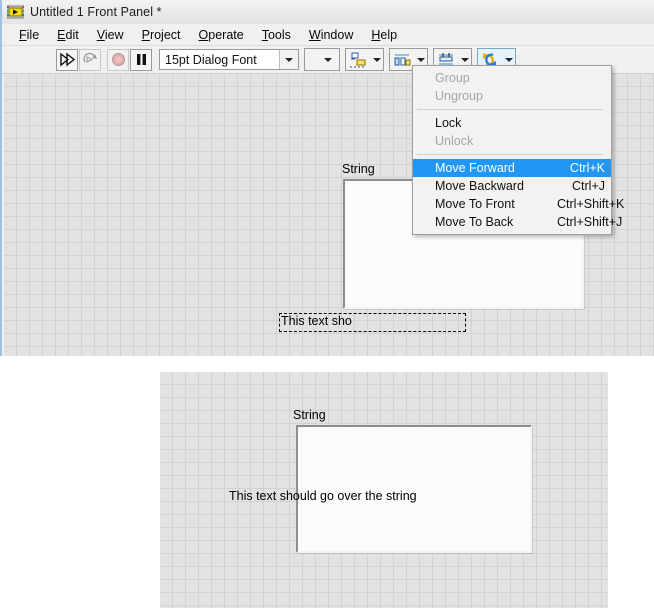 The image size is (654, 608). Describe the element at coordinates (402, 59) in the screenshot. I see `distribute-objects-icon` at that location.